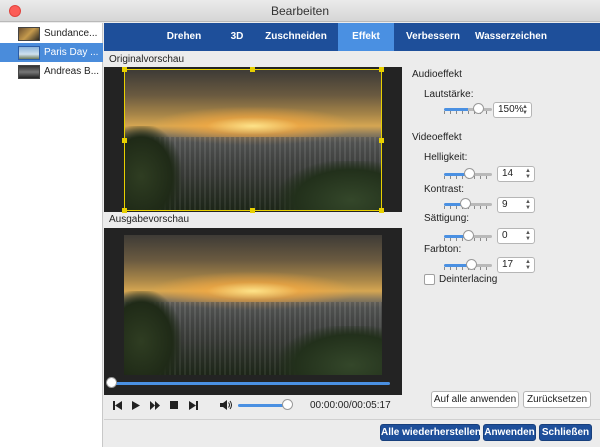  I want to click on hue-value: 17, so click(508, 264).